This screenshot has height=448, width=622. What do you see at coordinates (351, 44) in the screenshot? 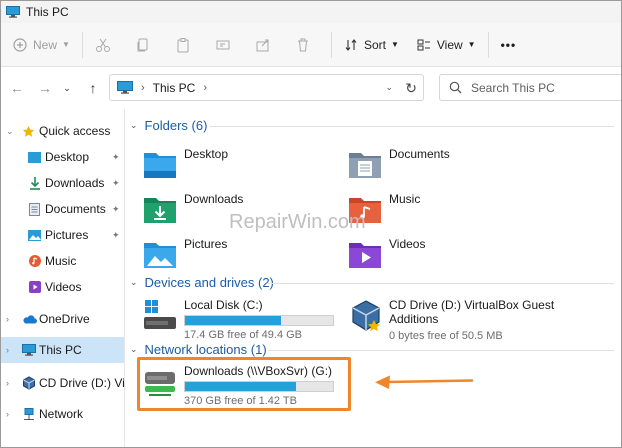
I see `sort-icon` at bounding box center [351, 44].